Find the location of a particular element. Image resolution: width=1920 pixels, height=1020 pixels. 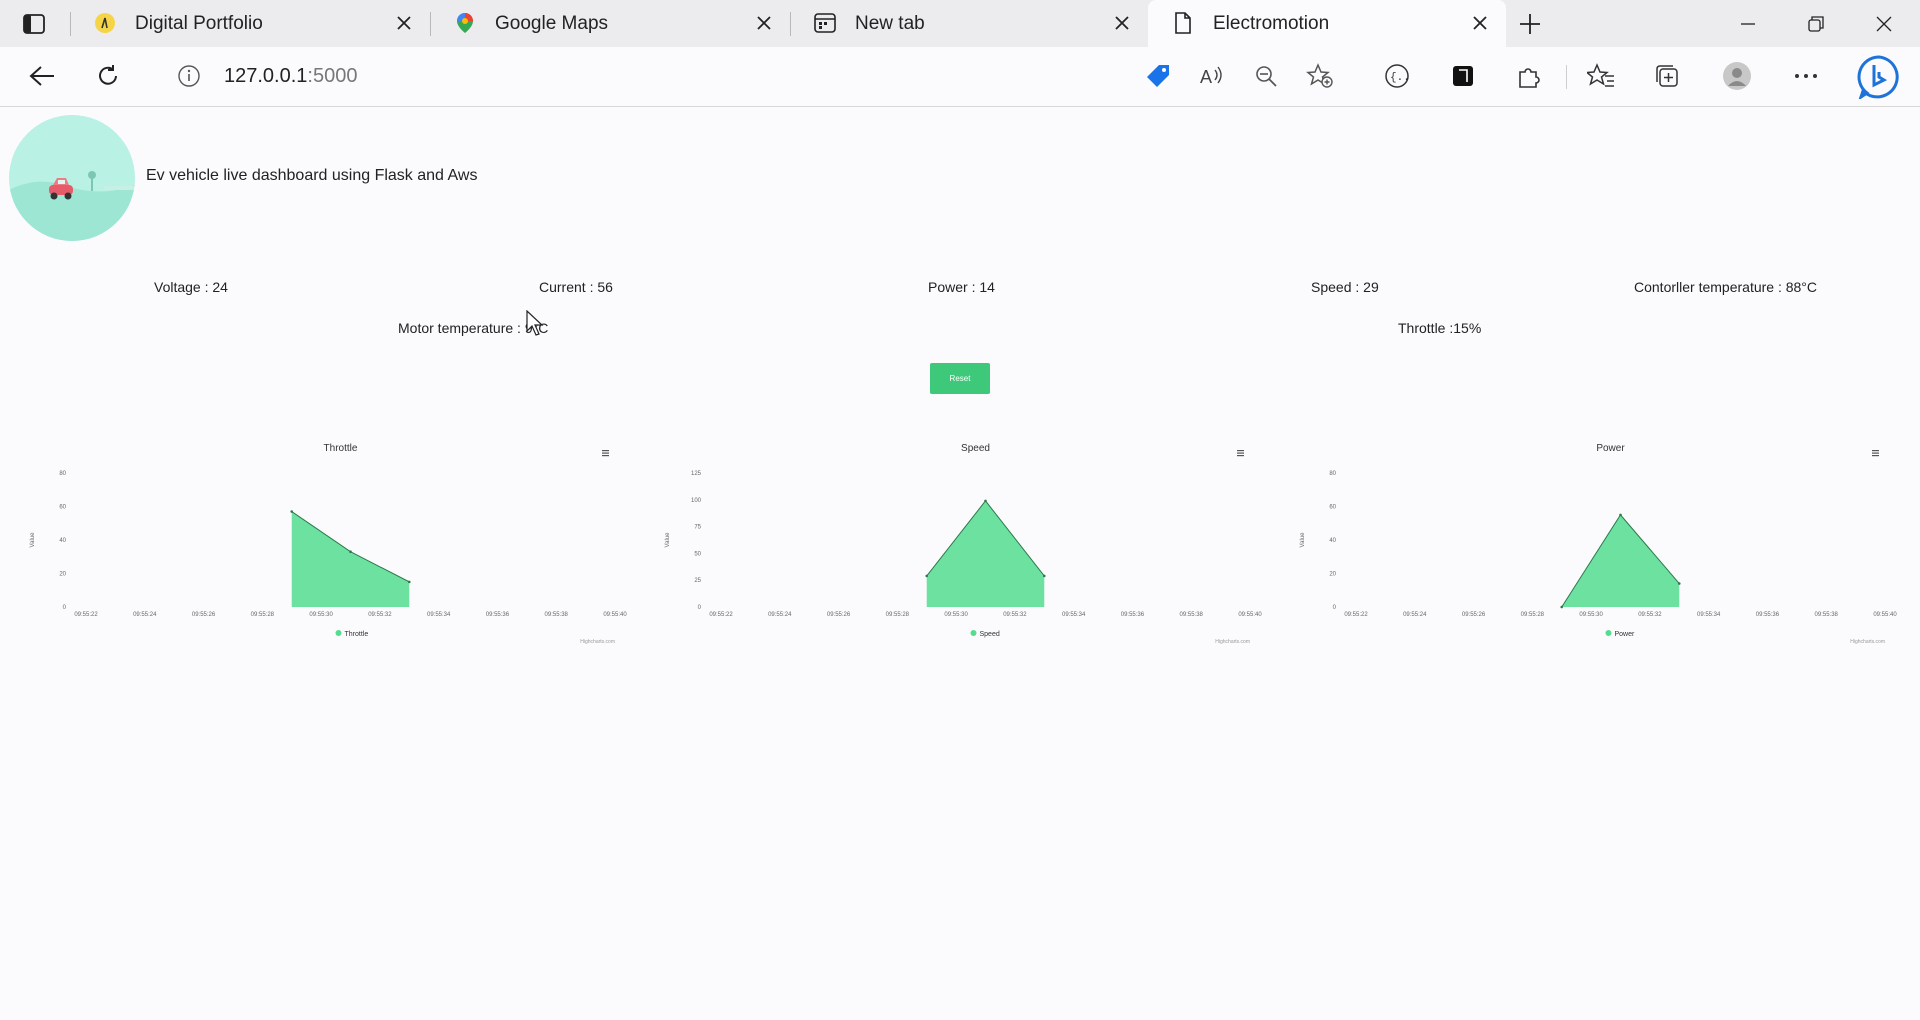

y-tick-label: 20 is located at coordinates (1332, 575).